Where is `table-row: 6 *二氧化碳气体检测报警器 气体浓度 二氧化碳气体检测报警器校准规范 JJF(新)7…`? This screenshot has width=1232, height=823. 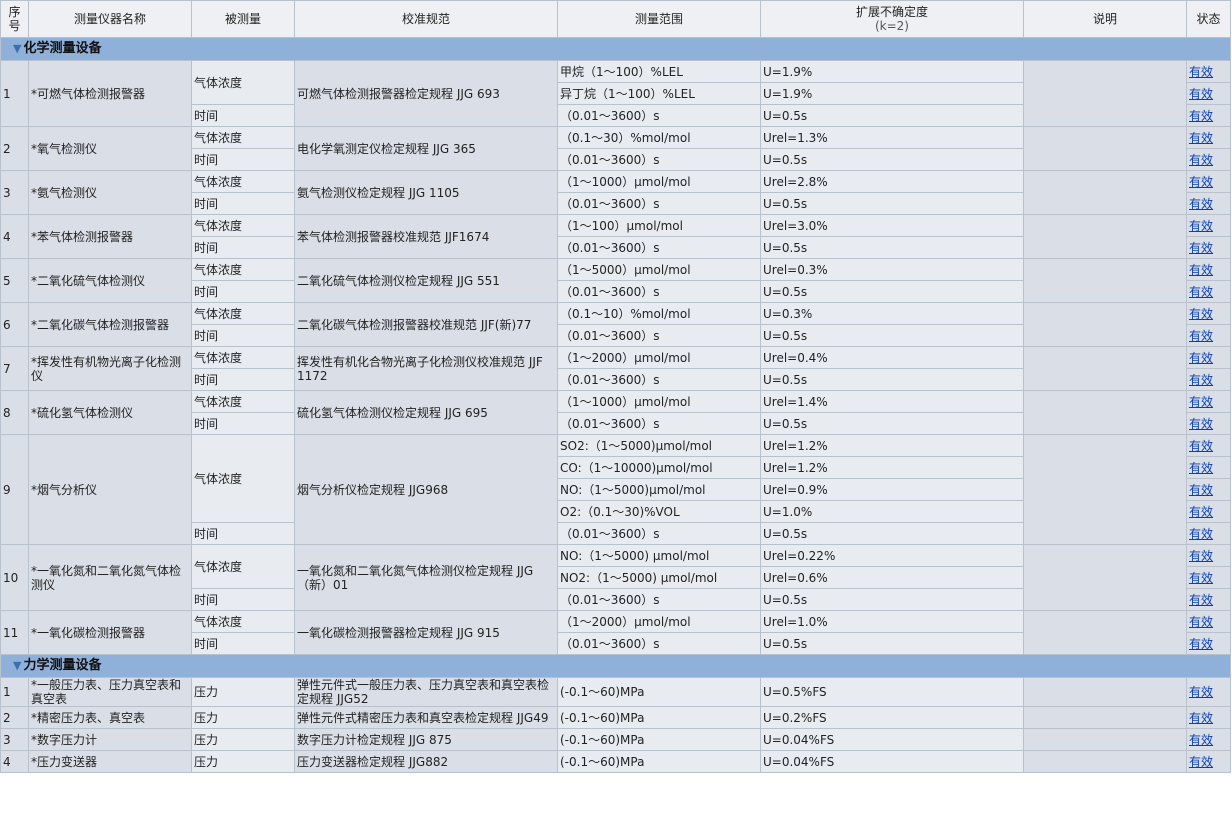
table-row: 6 *二氧化碳气体检测报警器 气体浓度 二氧化碳气体检测报警器校准规范 JJF(新)7… is located at coordinates (615, 324).